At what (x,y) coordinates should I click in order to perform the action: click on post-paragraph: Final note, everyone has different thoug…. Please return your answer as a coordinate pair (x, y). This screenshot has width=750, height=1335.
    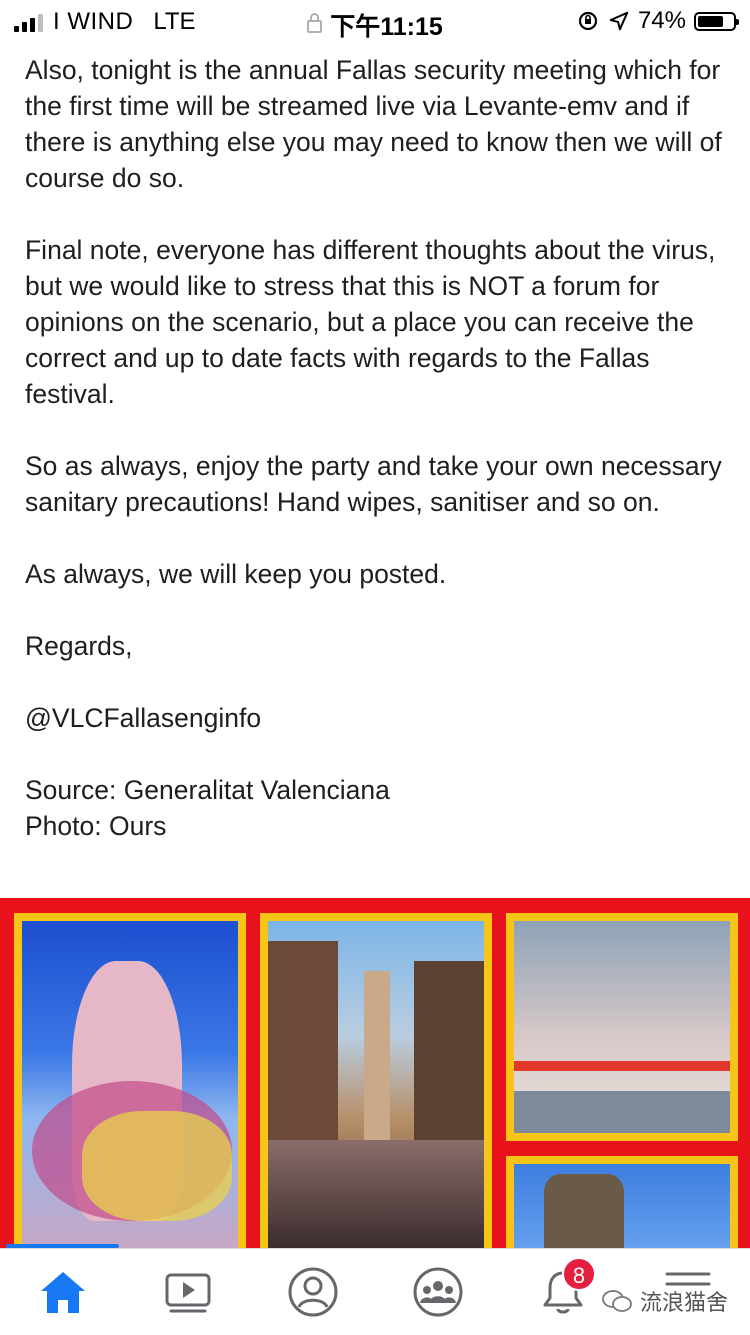
    Looking at the image, I should click on (370, 322).